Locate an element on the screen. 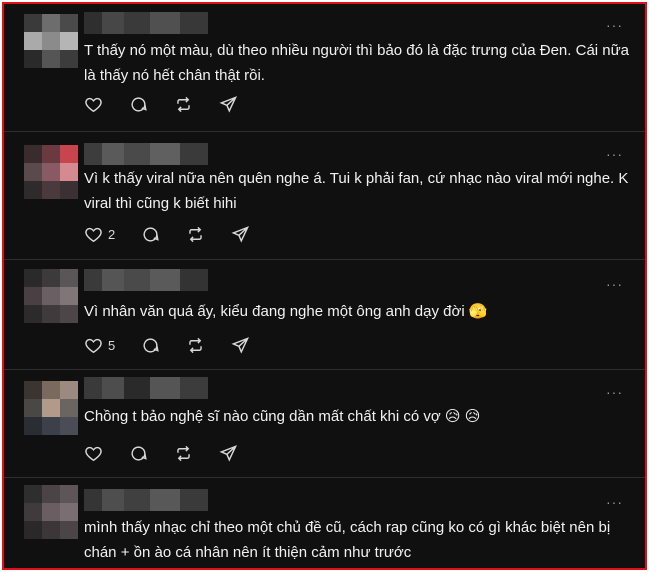 This screenshot has height=572, width=649. like-button: 5 is located at coordinates (99, 345).